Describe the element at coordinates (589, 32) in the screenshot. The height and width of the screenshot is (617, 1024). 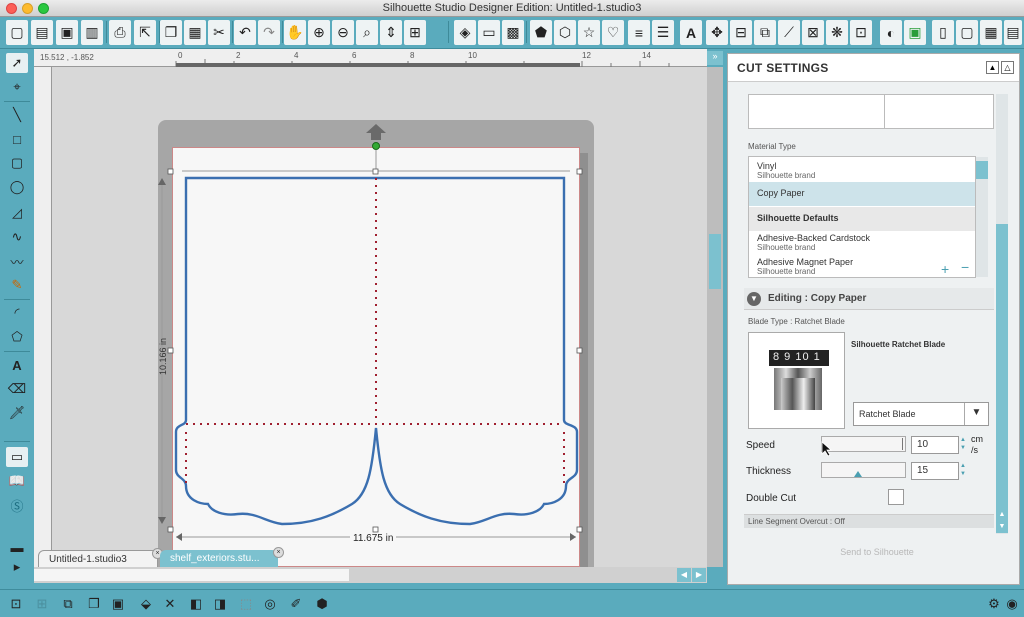
I see `shape-star-icon: ☆` at that location.